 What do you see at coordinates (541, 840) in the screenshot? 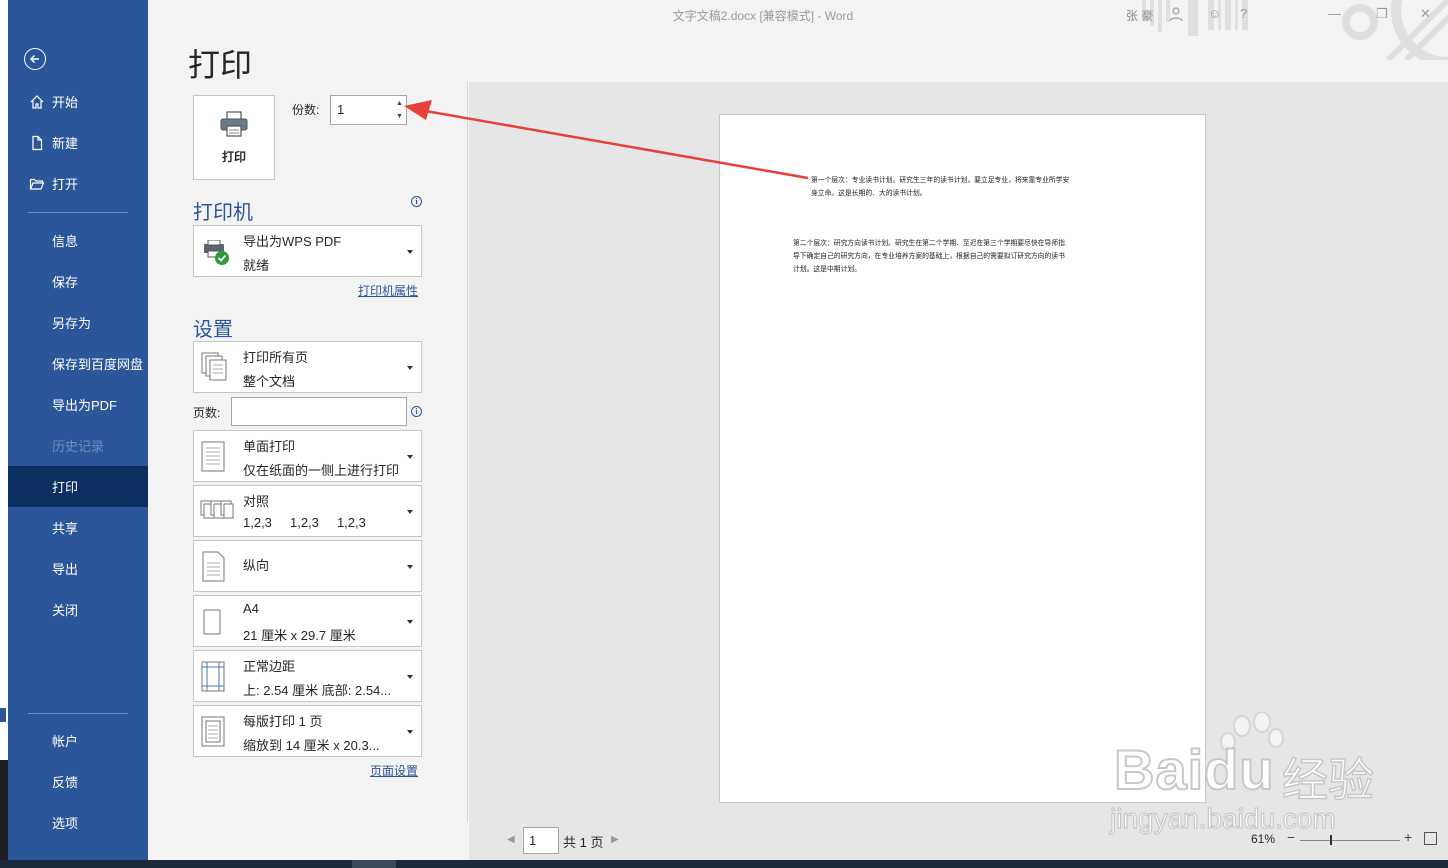
I see `current-page-input: 1` at bounding box center [541, 840].